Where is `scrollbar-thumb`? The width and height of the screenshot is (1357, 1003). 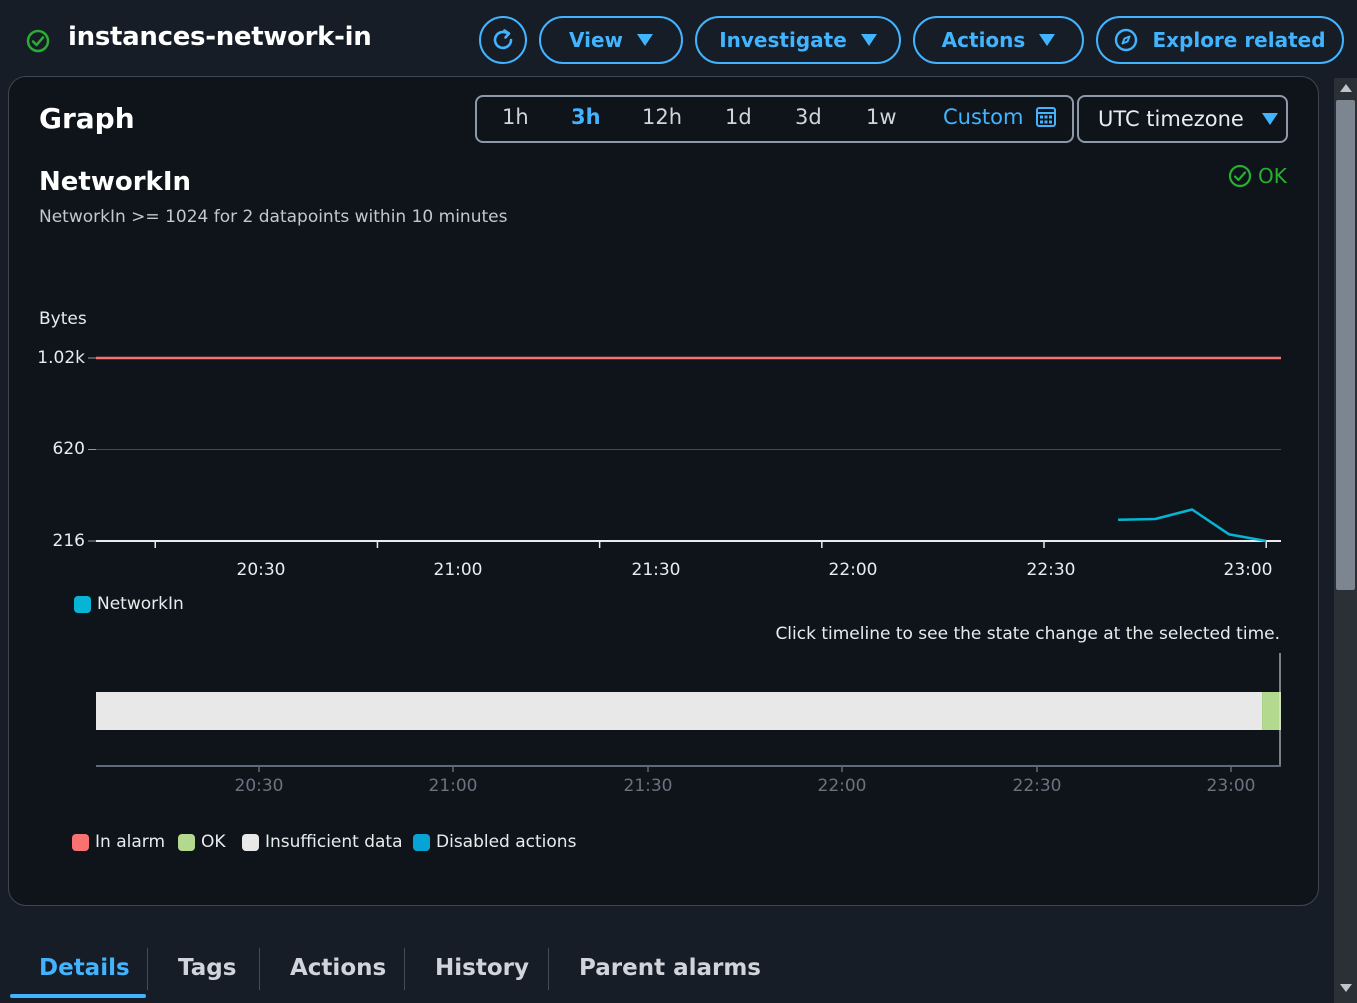
scrollbar-thumb is located at coordinates (1345, 345).